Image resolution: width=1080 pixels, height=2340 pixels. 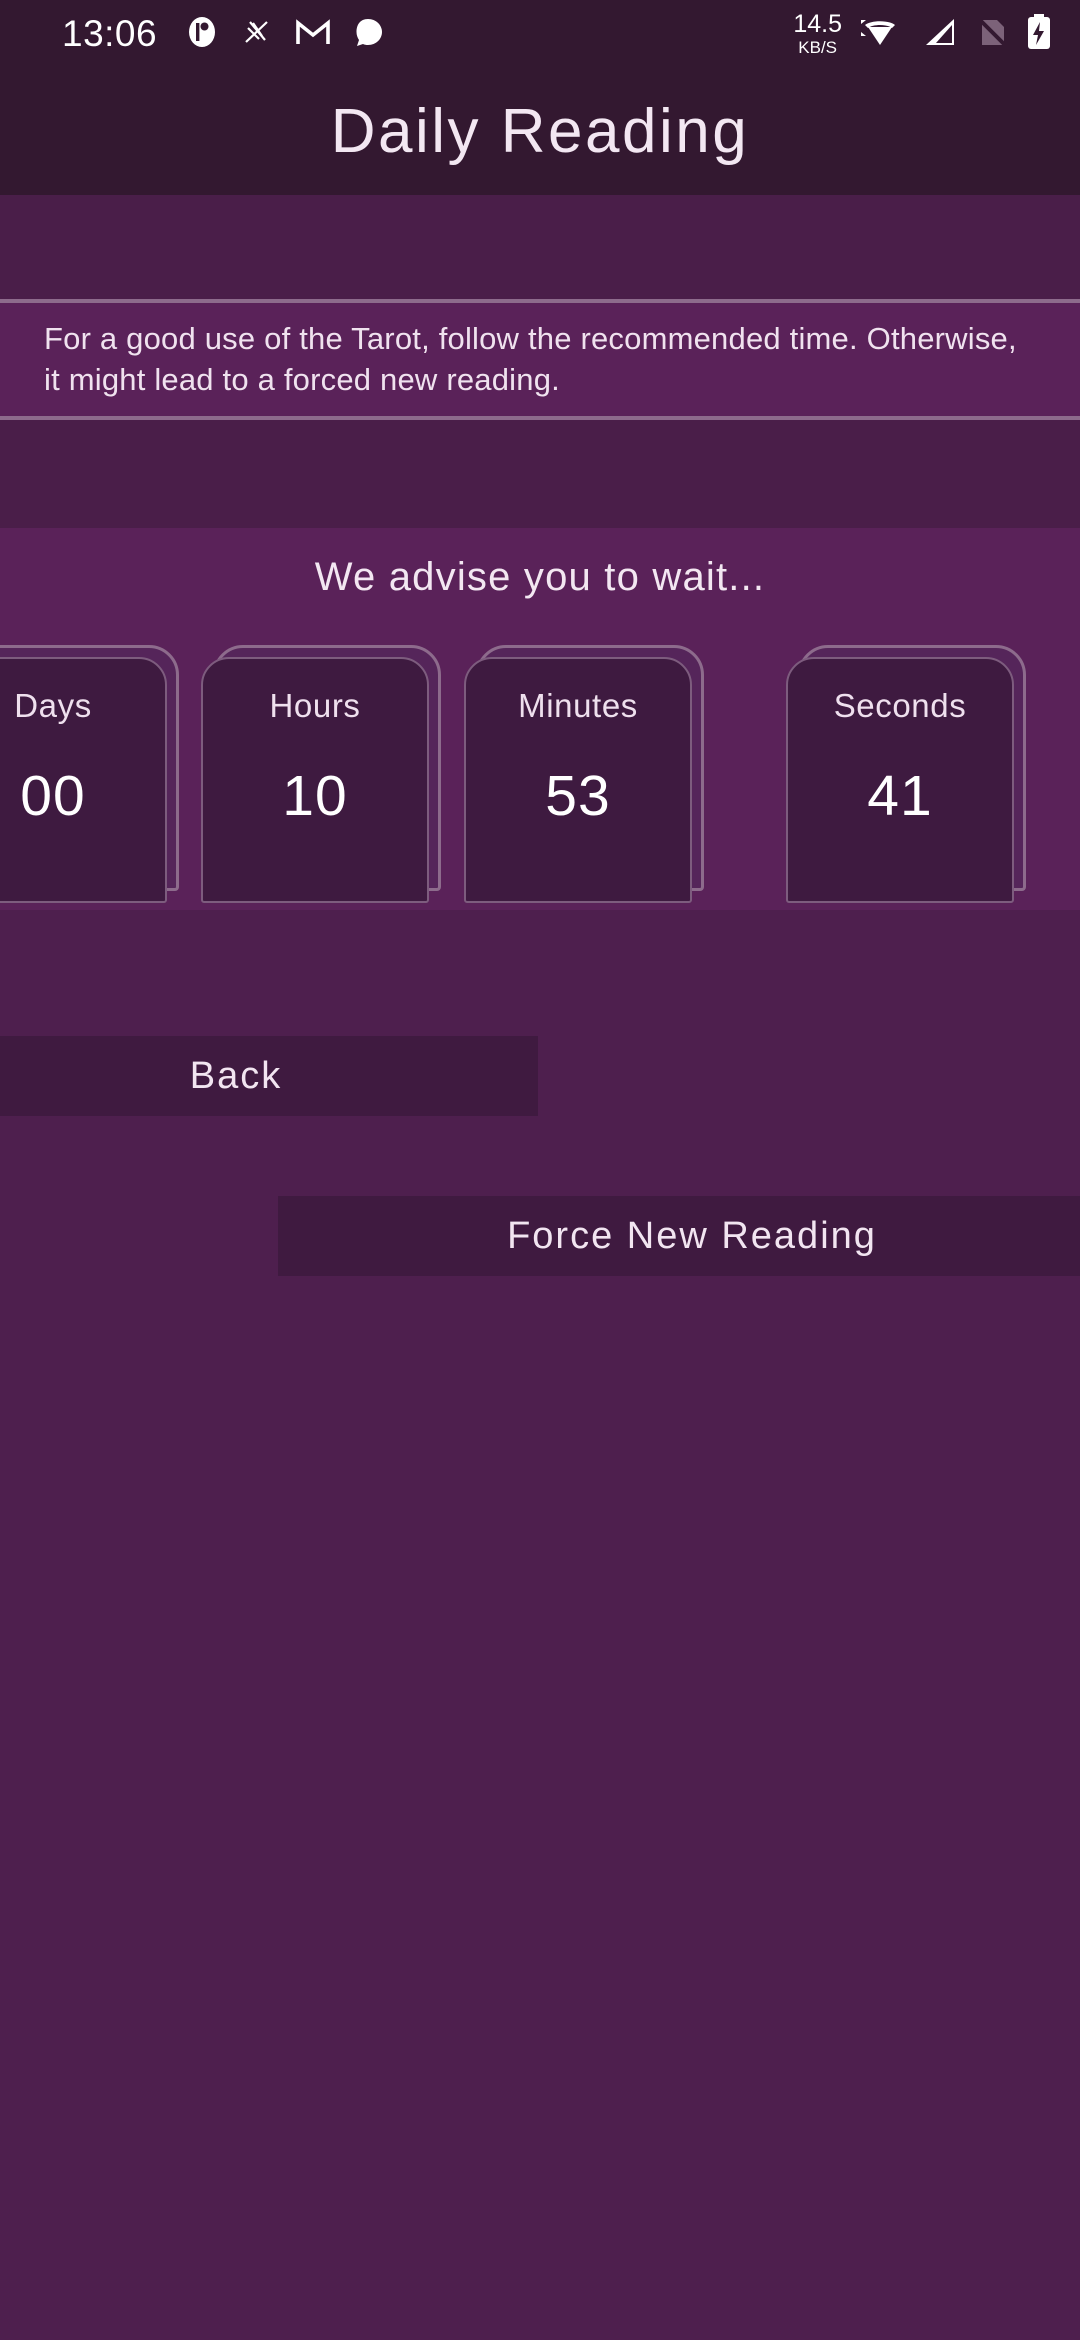 I want to click on countdown-value: 53, so click(x=578, y=796).